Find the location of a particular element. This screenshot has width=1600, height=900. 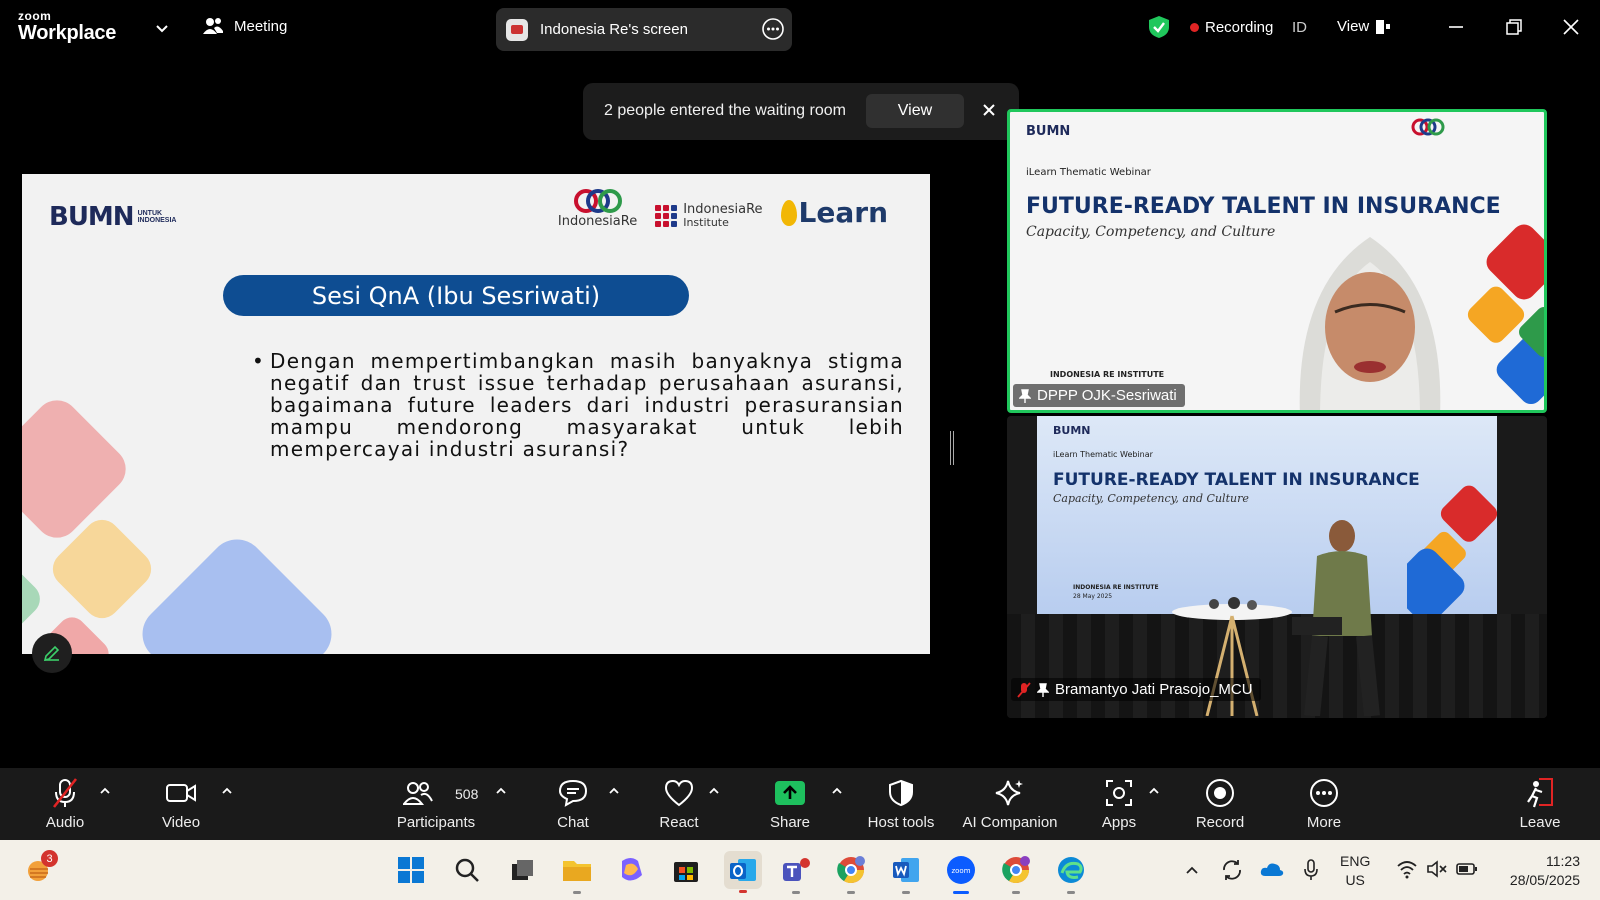

recording-indicator: Recording is located at coordinates (1231, 27).